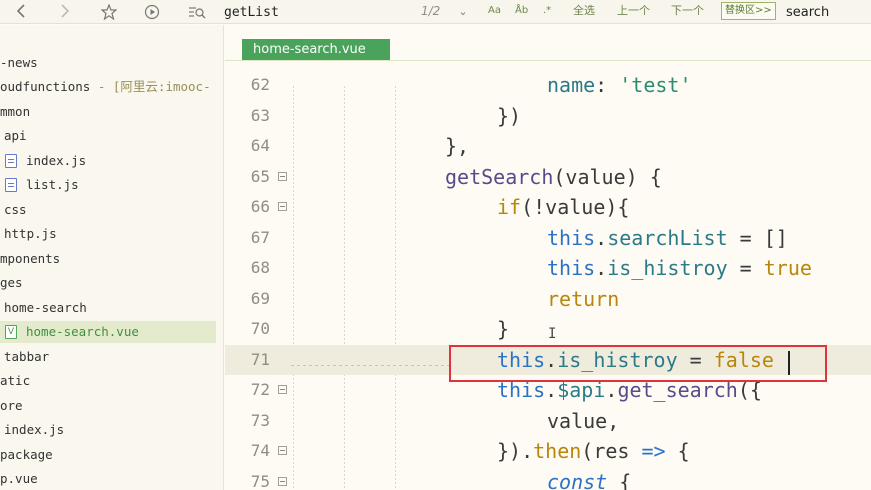 The image size is (871, 490). I want to click on tree-item-selected: V home-search.vue, so click(108, 332).